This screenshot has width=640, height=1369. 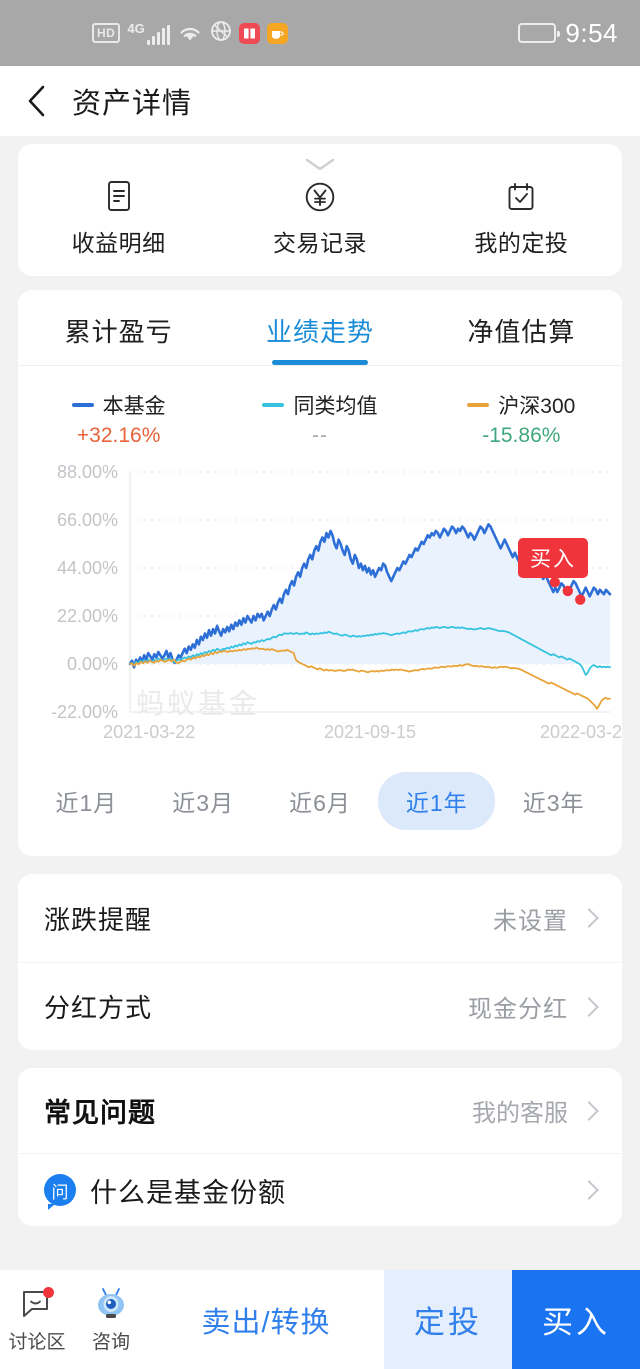 I want to click on chat-bubble-icon, so click(x=37, y=1304).